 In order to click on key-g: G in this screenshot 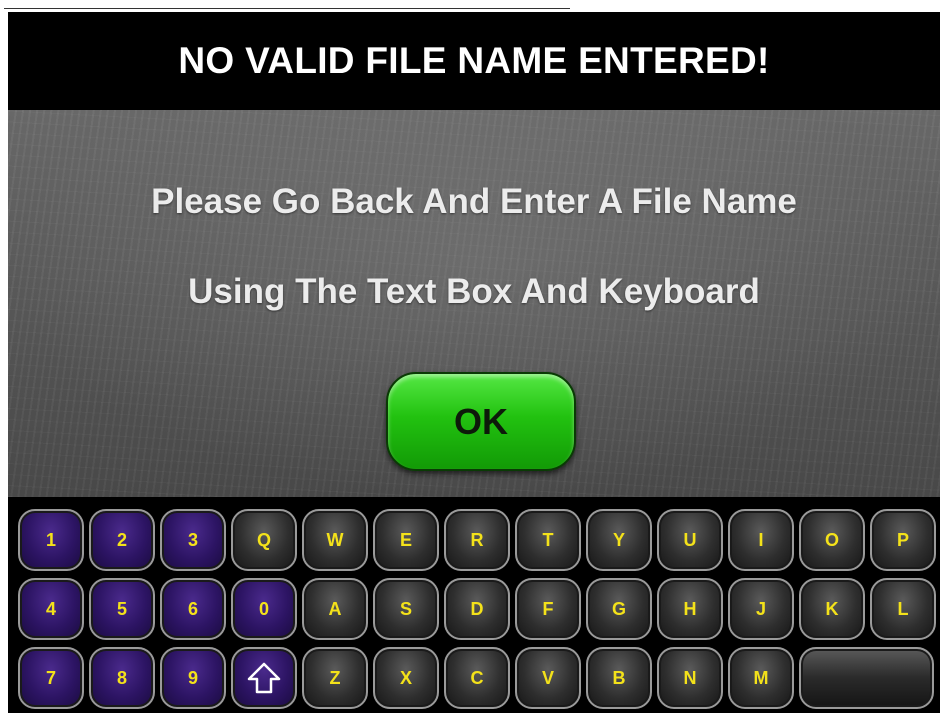, I will do `click(619, 609)`.